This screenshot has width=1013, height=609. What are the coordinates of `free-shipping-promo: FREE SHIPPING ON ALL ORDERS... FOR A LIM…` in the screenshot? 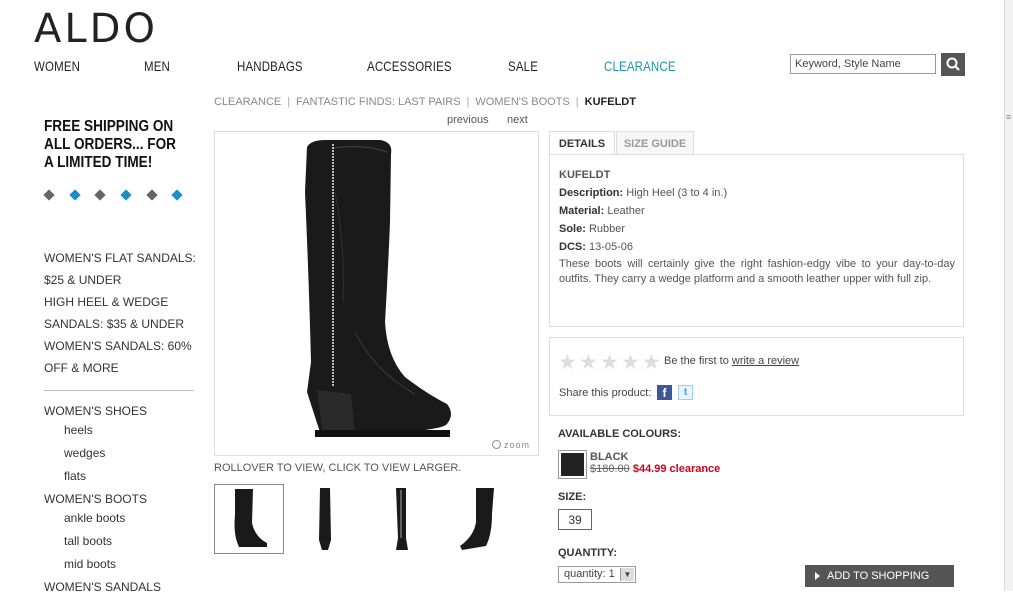 It's located at (112, 145).